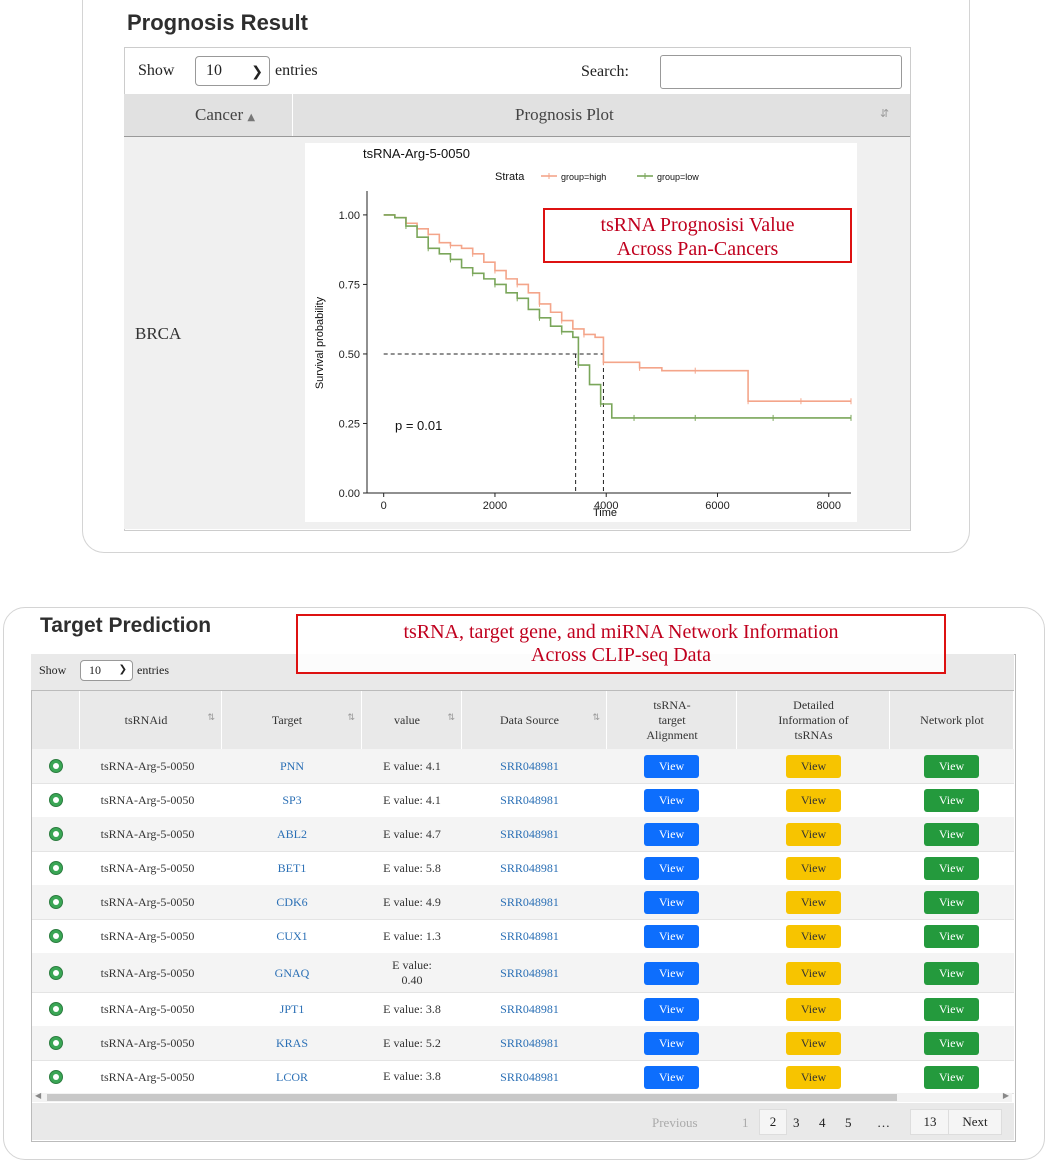 This screenshot has width=1046, height=1161. What do you see at coordinates (621, 655) in the screenshot?
I see `target-callout-line-2: Across CLIP-seq Data` at bounding box center [621, 655].